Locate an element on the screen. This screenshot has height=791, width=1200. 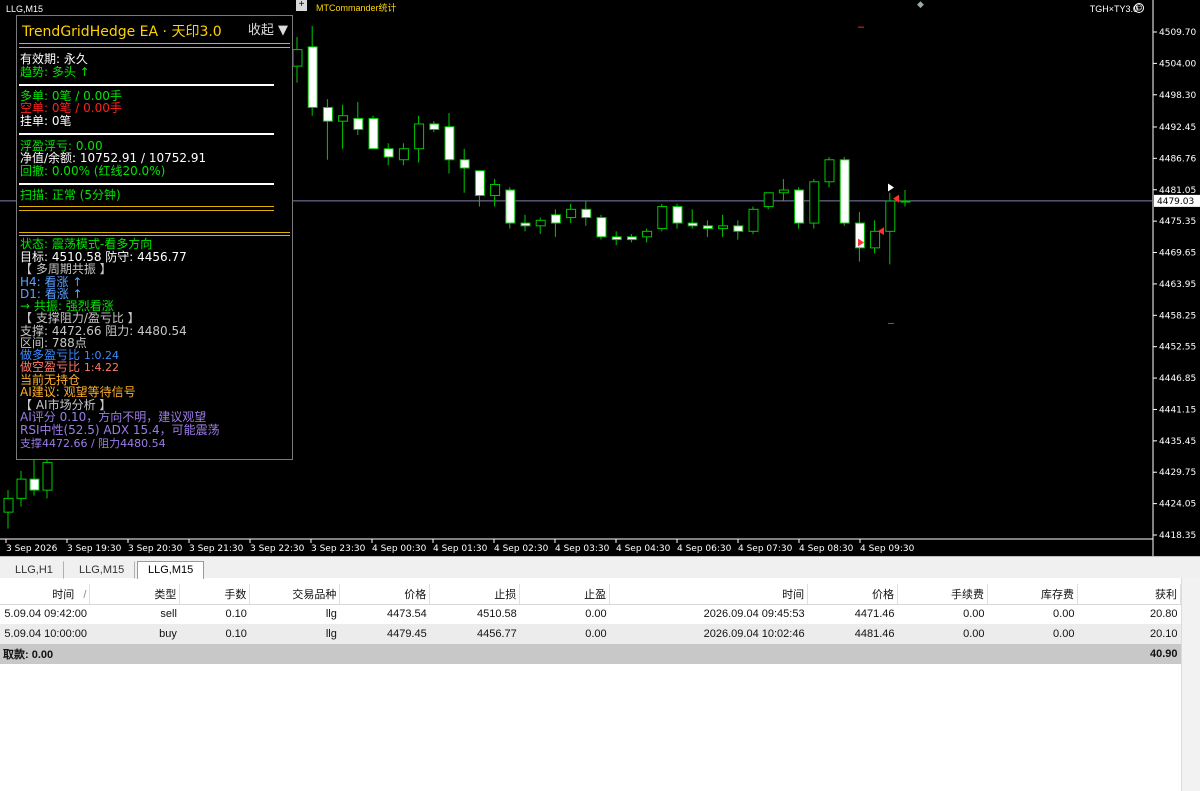
time-axis-label: 3 Sep 23:30 is located at coordinates (338, 549).